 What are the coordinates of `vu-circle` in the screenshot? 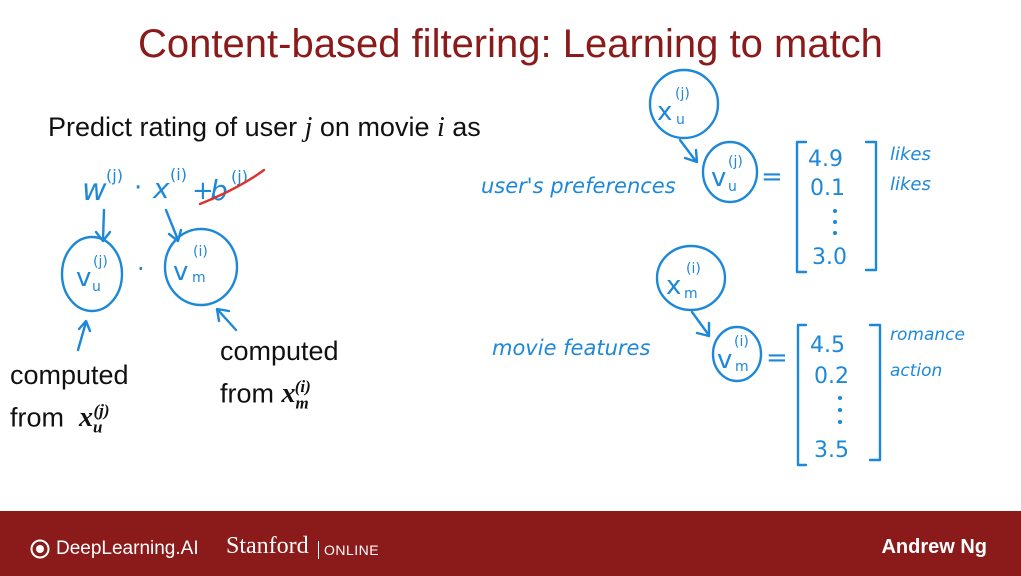 It's located at (92, 274).